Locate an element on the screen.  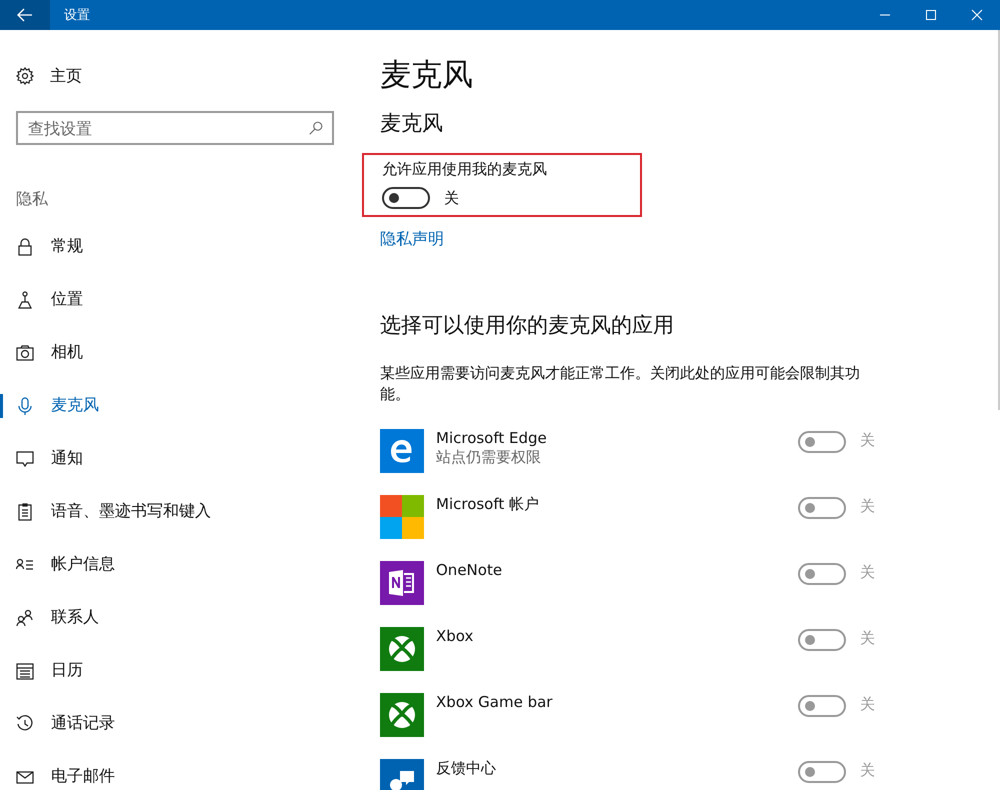
nav-item: 通知 is located at coordinates (46, 458).